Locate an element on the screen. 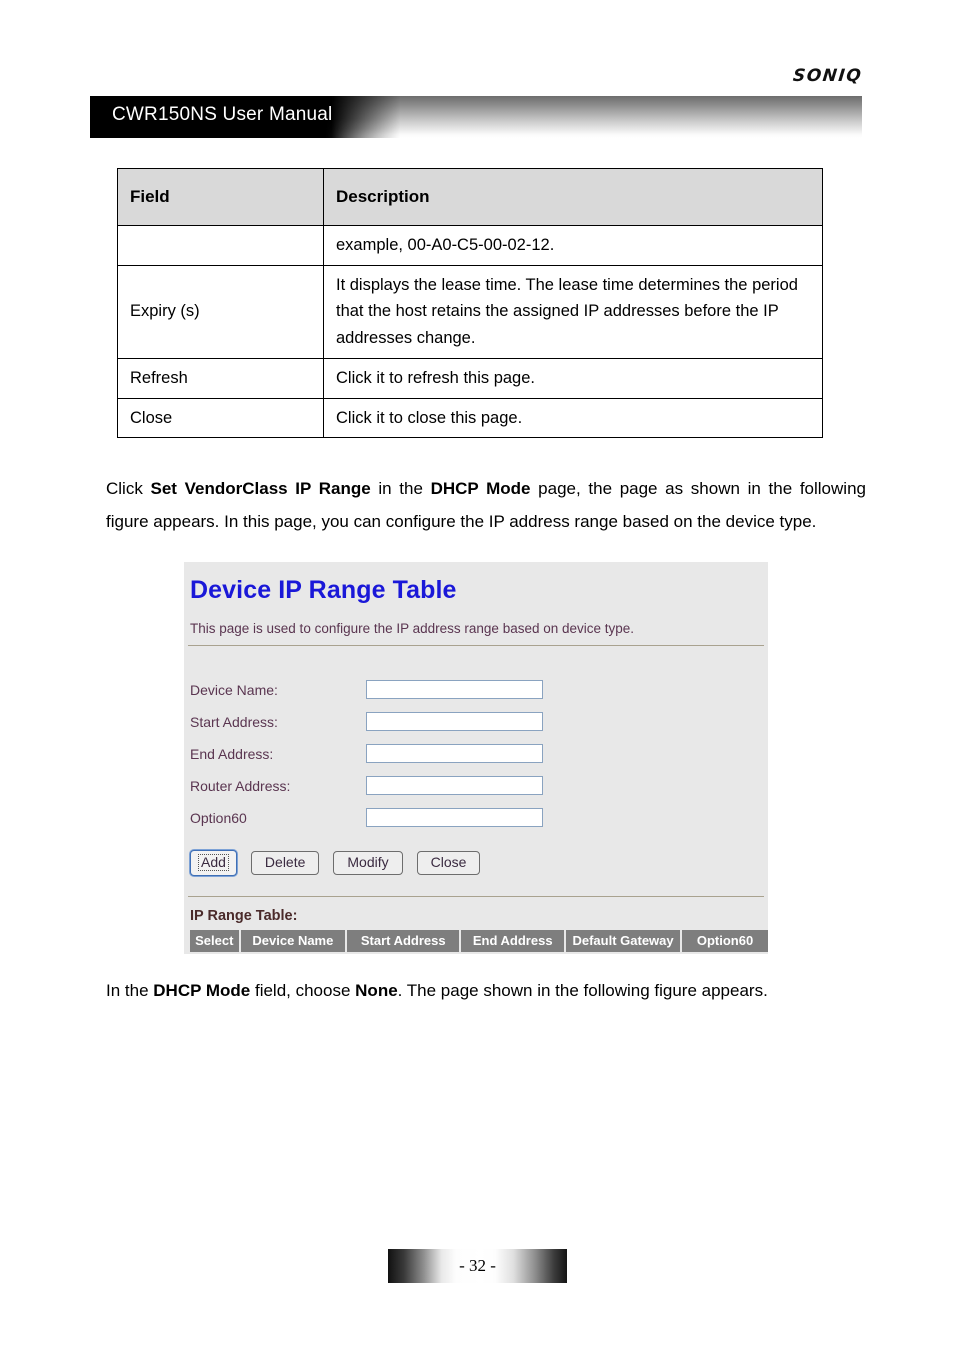 Image resolution: width=954 pixels, height=1350 pixels. label-start-address: Start Address: is located at coordinates (234, 721).